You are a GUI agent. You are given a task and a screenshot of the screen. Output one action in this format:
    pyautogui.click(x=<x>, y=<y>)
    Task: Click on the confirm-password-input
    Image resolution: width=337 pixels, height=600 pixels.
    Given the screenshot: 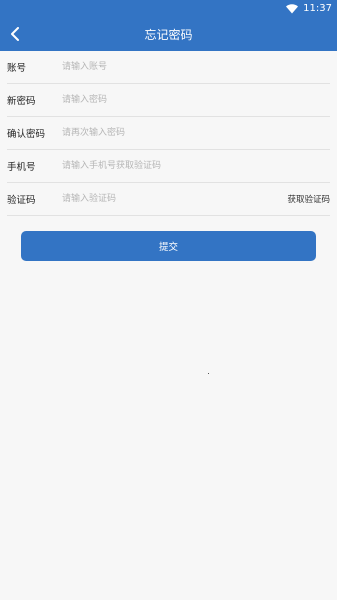 What is the action you would take?
    pyautogui.click(x=196, y=133)
    